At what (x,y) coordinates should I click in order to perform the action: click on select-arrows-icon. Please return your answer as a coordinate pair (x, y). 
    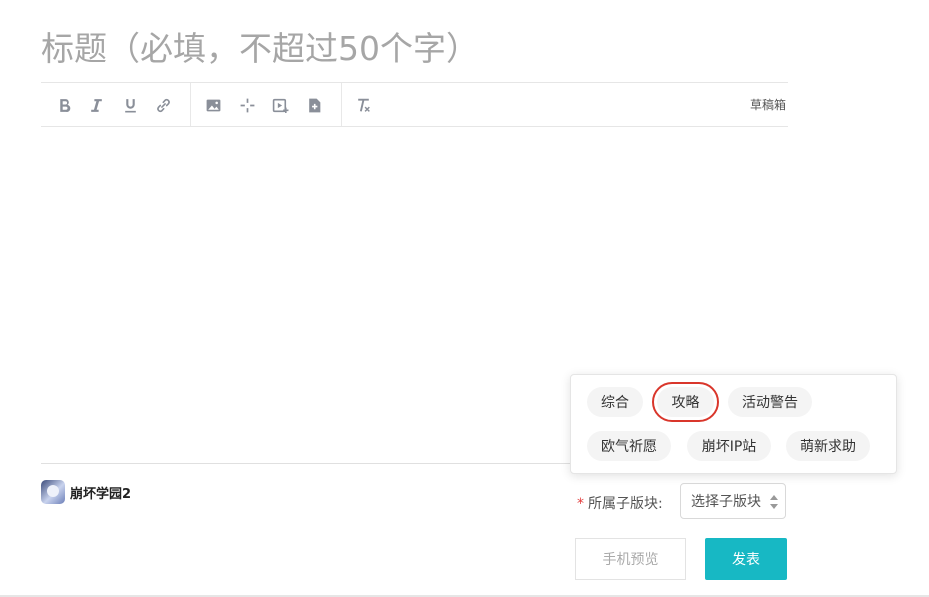
    Looking at the image, I should click on (774, 502).